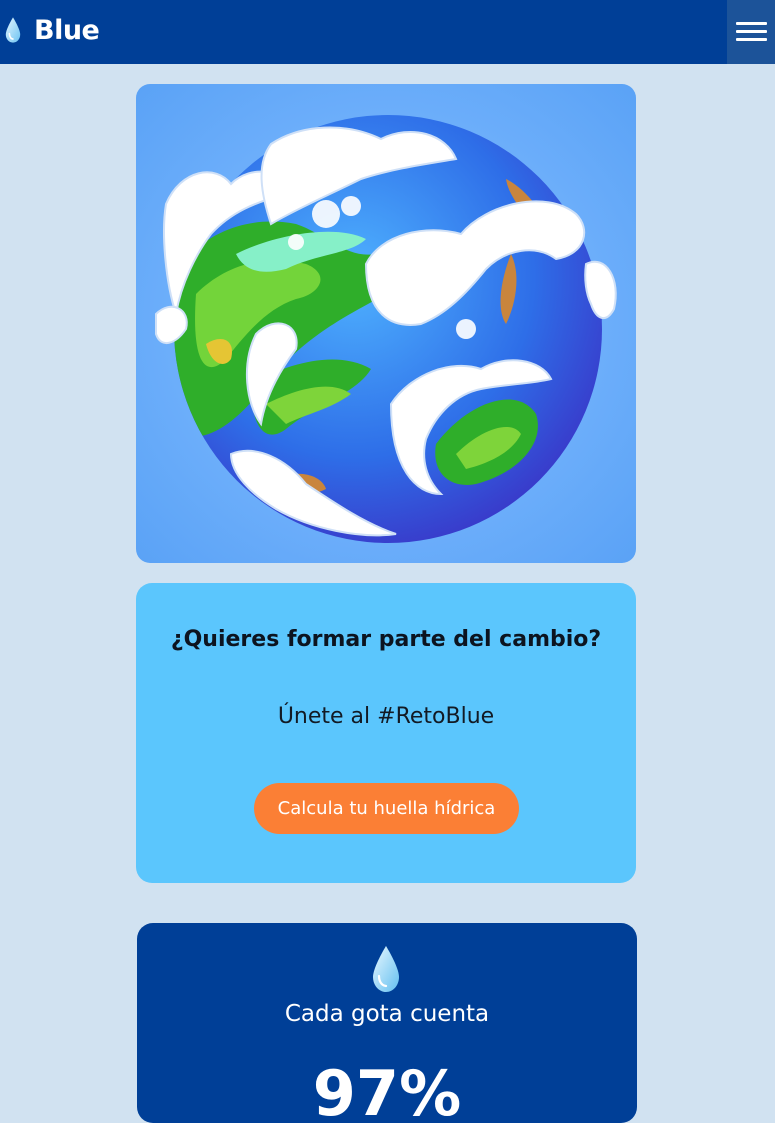 This screenshot has width=775, height=1123. I want to click on hamburger-menu-icon, so click(751, 23).